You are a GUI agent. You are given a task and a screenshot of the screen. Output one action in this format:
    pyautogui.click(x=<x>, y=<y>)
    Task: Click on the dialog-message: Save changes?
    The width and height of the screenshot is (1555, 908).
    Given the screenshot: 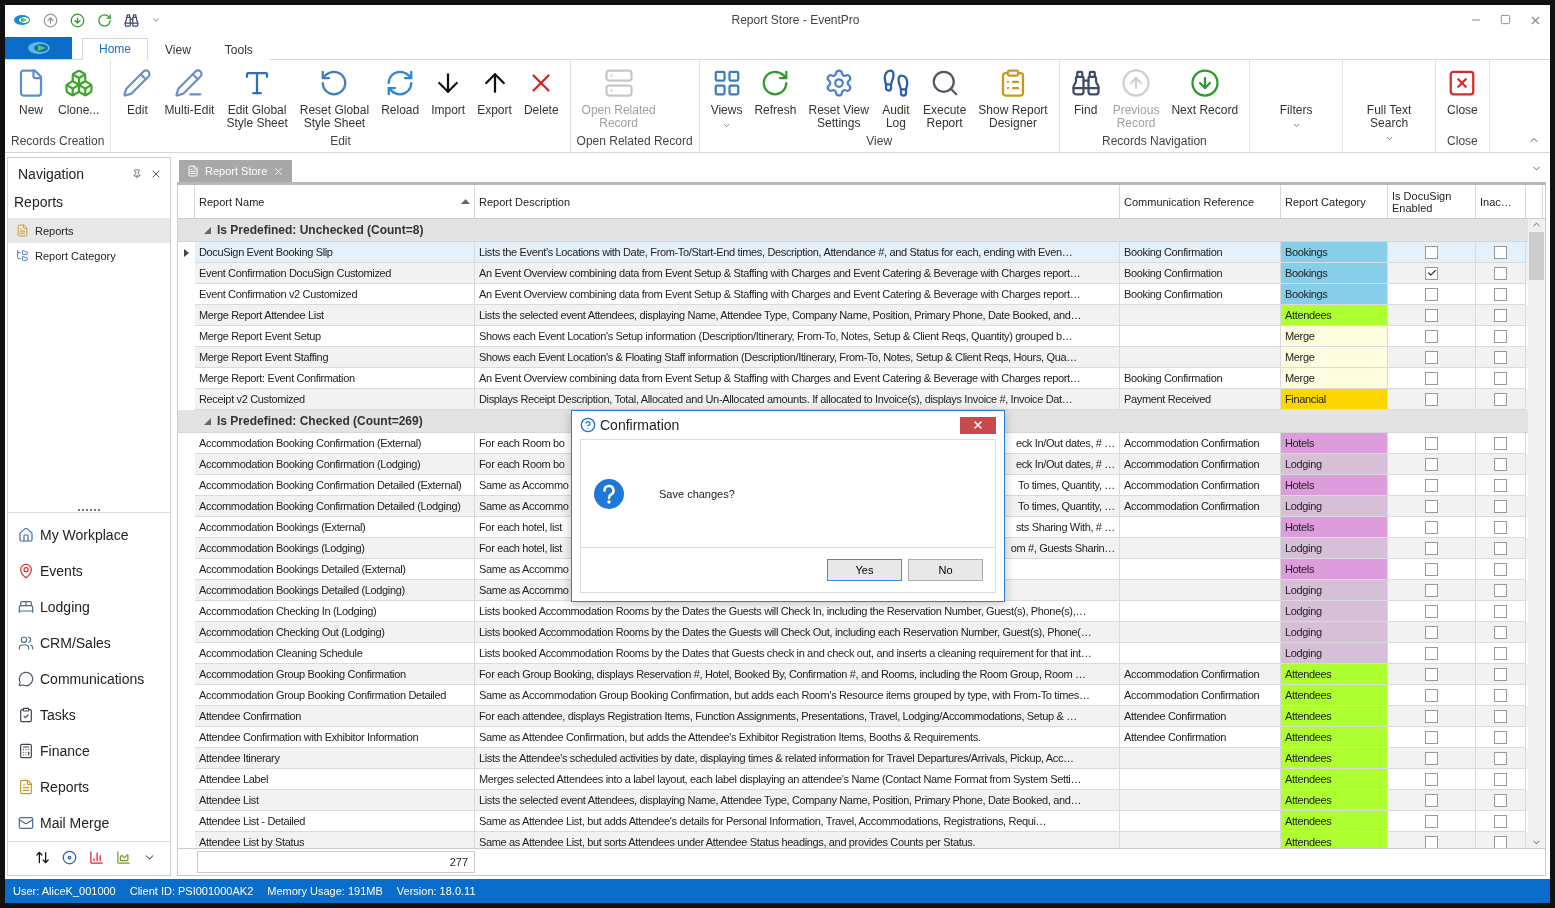 What is the action you would take?
    pyautogui.click(x=697, y=493)
    